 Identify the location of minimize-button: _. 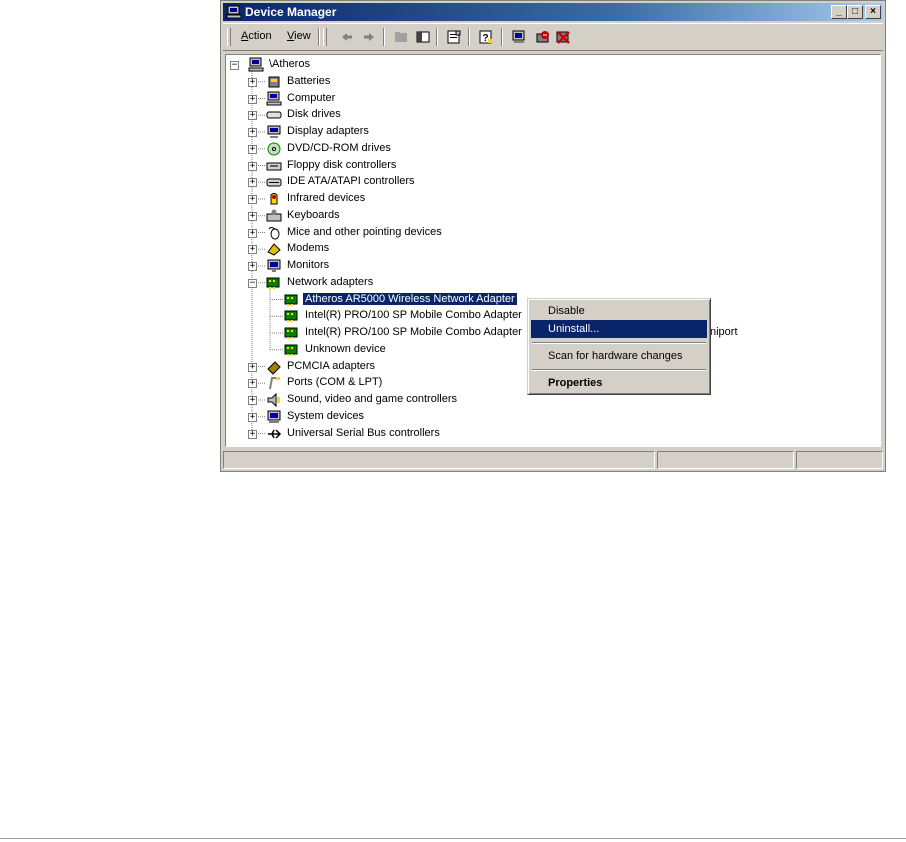
(839, 12).